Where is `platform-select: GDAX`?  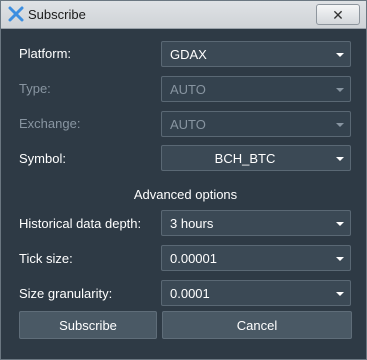
platform-select: GDAX is located at coordinates (256, 54).